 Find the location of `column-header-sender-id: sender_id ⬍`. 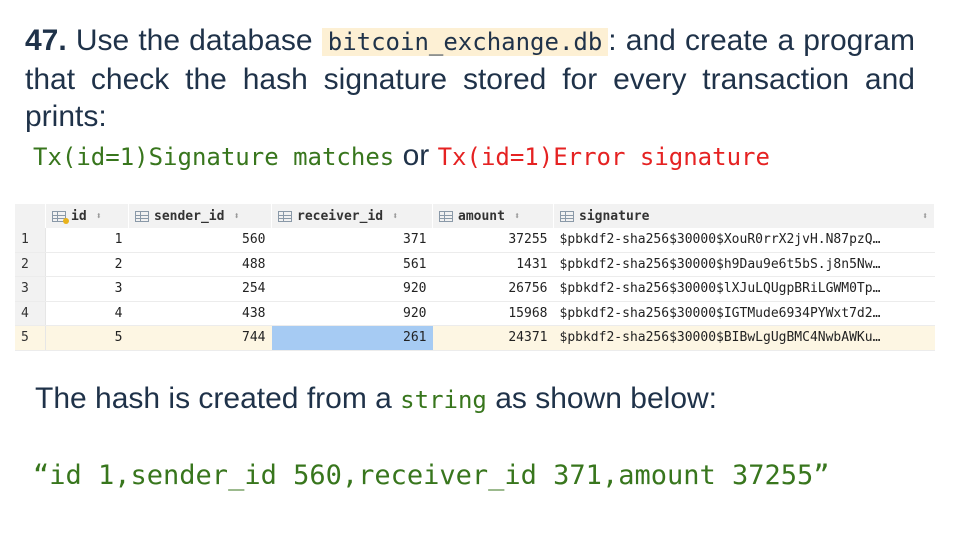

column-header-sender-id: sender_id ⬍ is located at coordinates (200, 216).